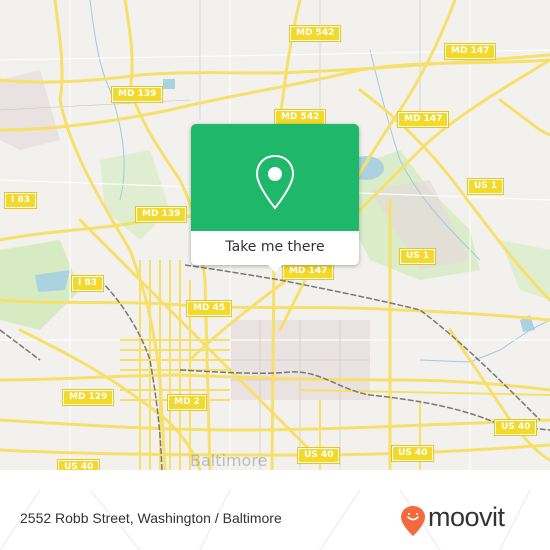 This screenshot has width=550, height=550. Describe the element at coordinates (151, 518) in the screenshot. I see `address-text: 2552 Robb Street, Washington / Baltimore` at that location.